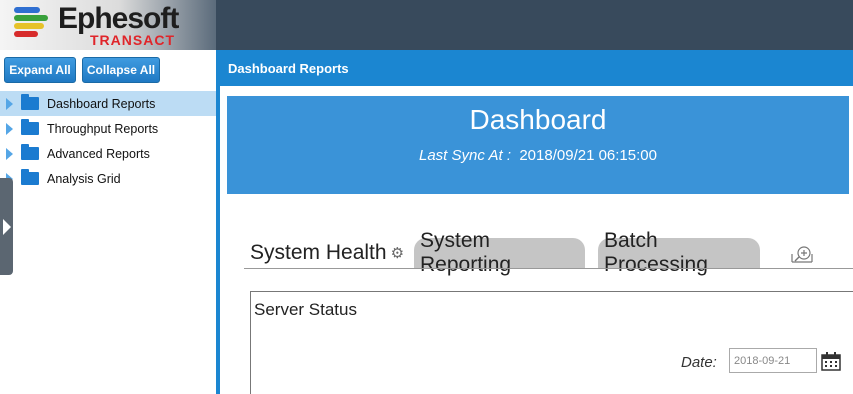  Describe the element at coordinates (699, 362) in the screenshot. I see `date-label: Date:` at that location.